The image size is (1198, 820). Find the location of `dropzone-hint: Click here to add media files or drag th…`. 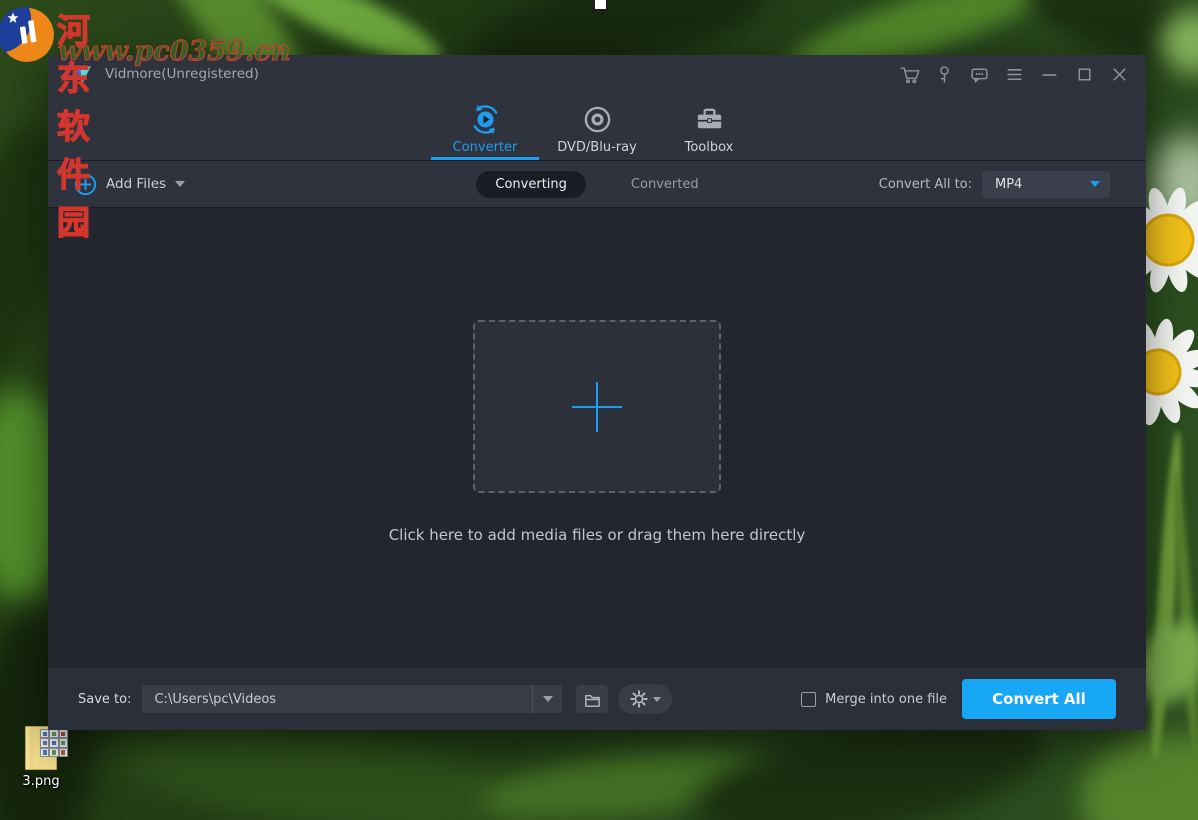

dropzone-hint: Click here to add media files or drag th… is located at coordinates (597, 535).